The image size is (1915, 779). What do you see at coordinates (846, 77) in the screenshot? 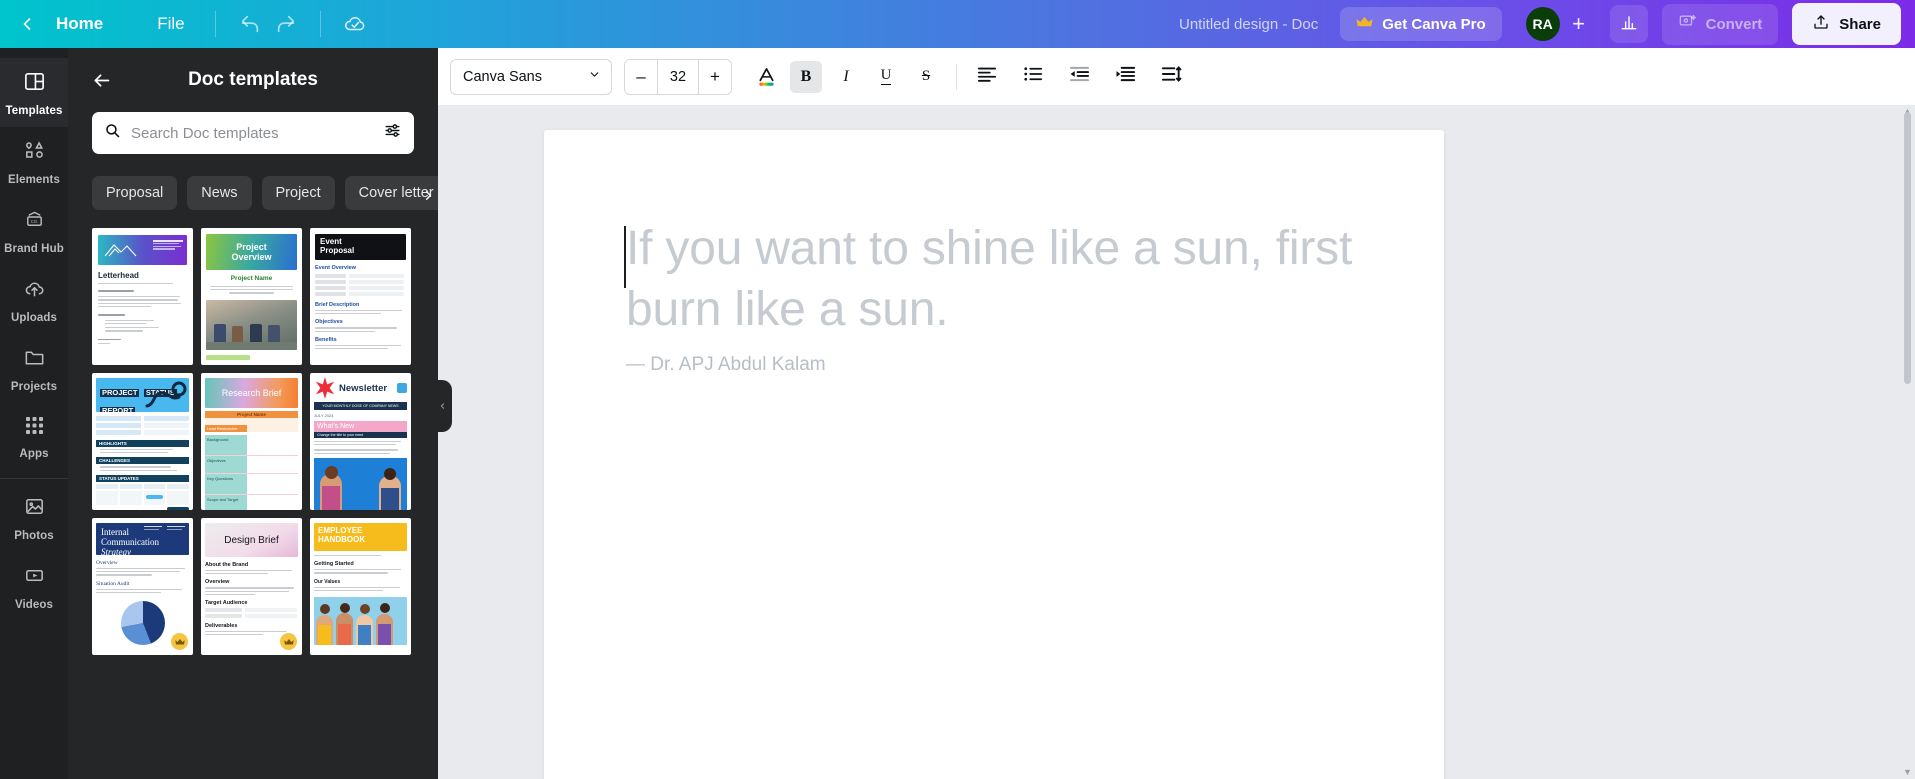
I see `italic-button: I` at bounding box center [846, 77].